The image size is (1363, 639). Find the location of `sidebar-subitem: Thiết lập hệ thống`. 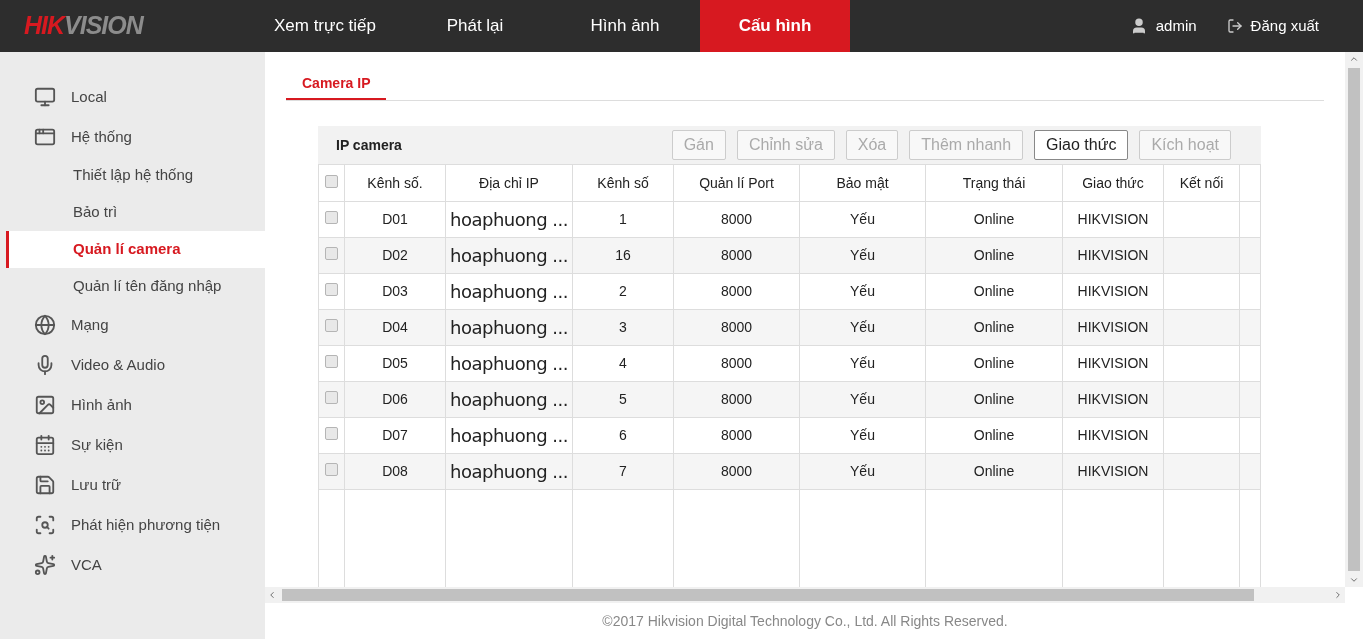

sidebar-subitem: Thiết lập hệ thống is located at coordinates (135, 175).